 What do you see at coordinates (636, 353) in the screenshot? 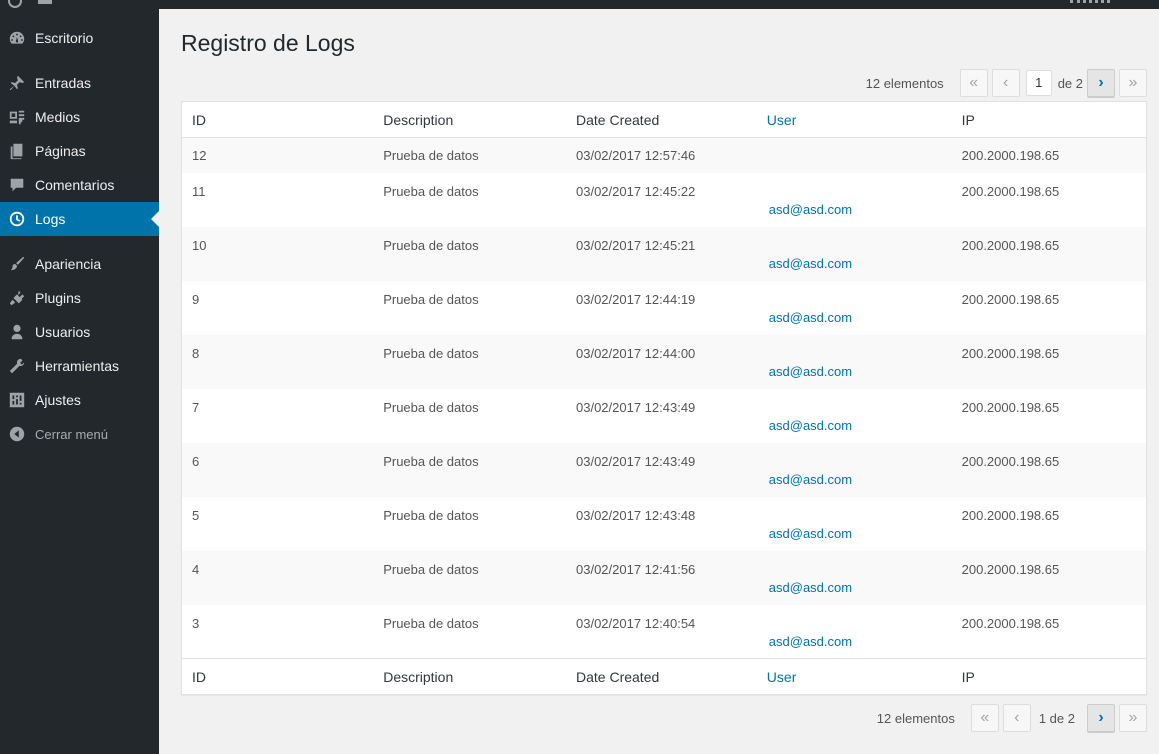
I see `cell-date: 03/02/2017 12:44:00` at bounding box center [636, 353].